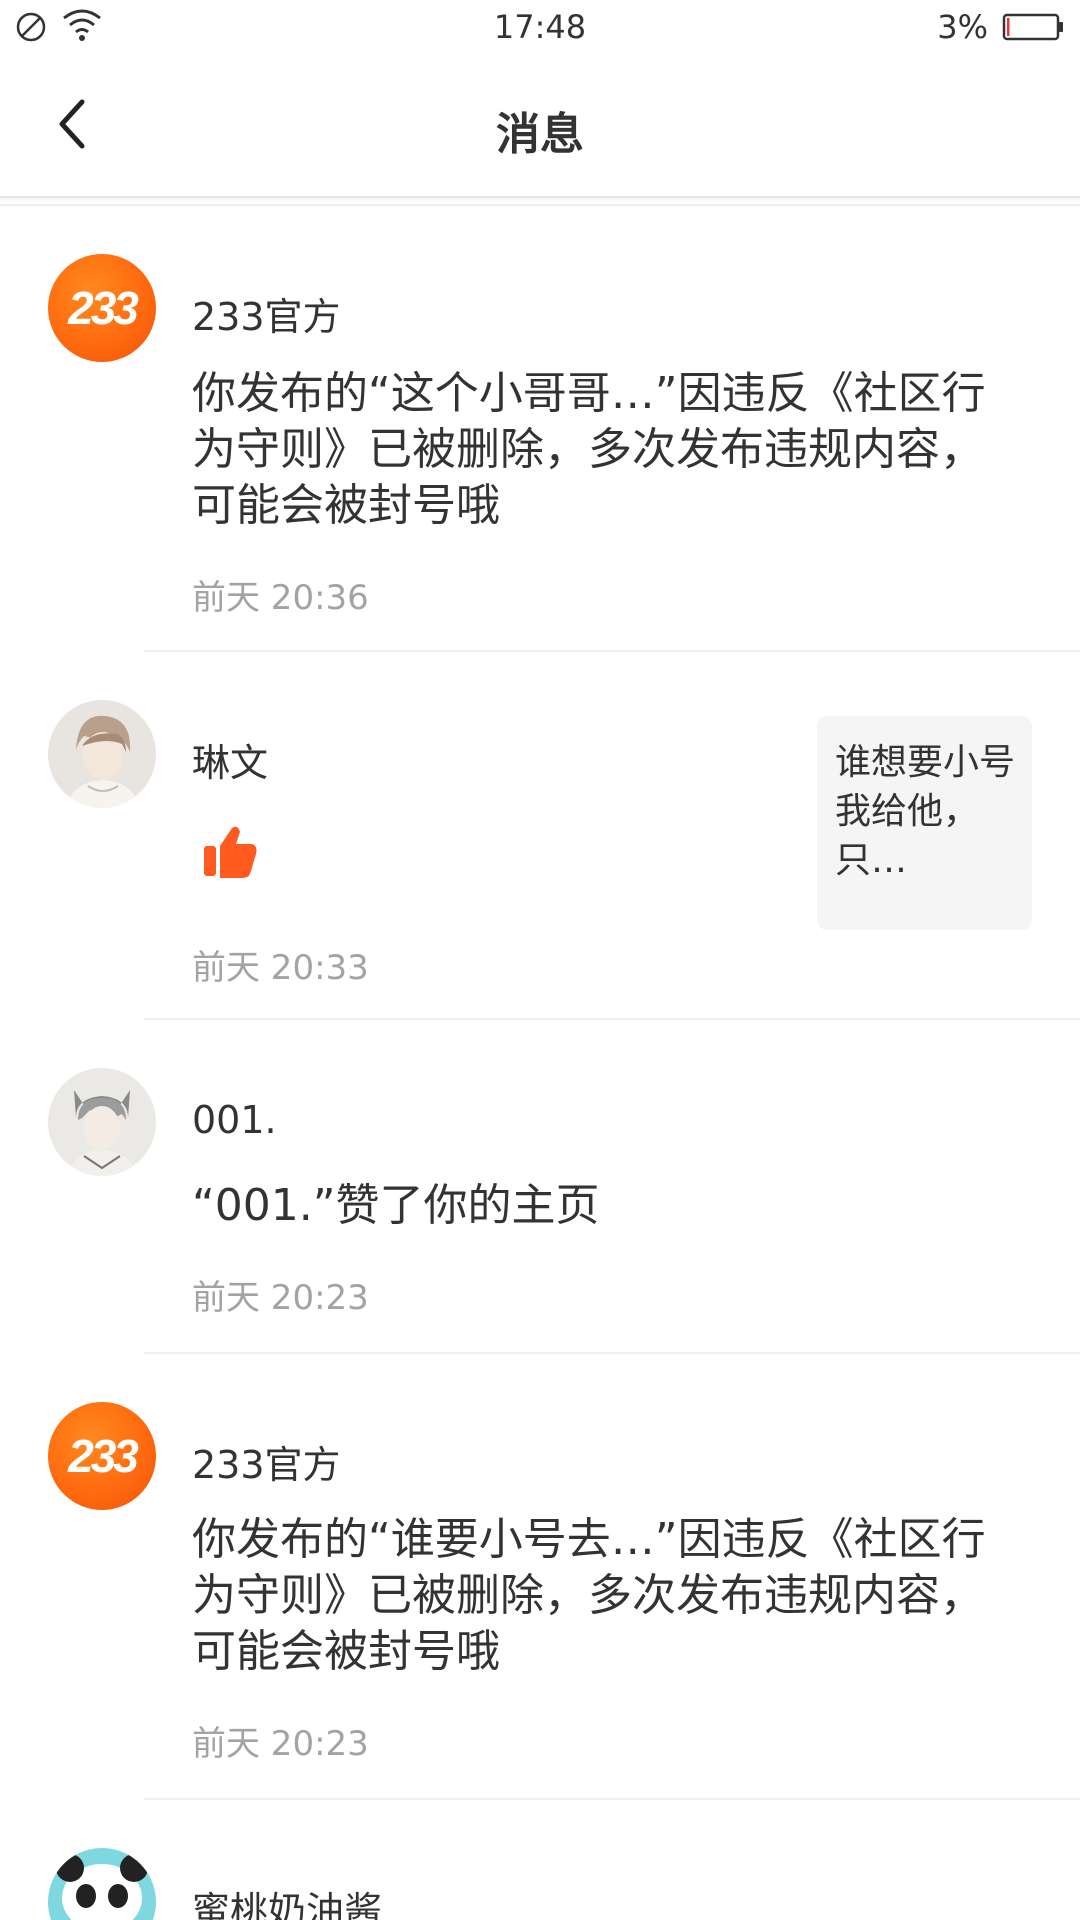 The image size is (1080, 1920). I want to click on battery-percent: 3%, so click(962, 27).